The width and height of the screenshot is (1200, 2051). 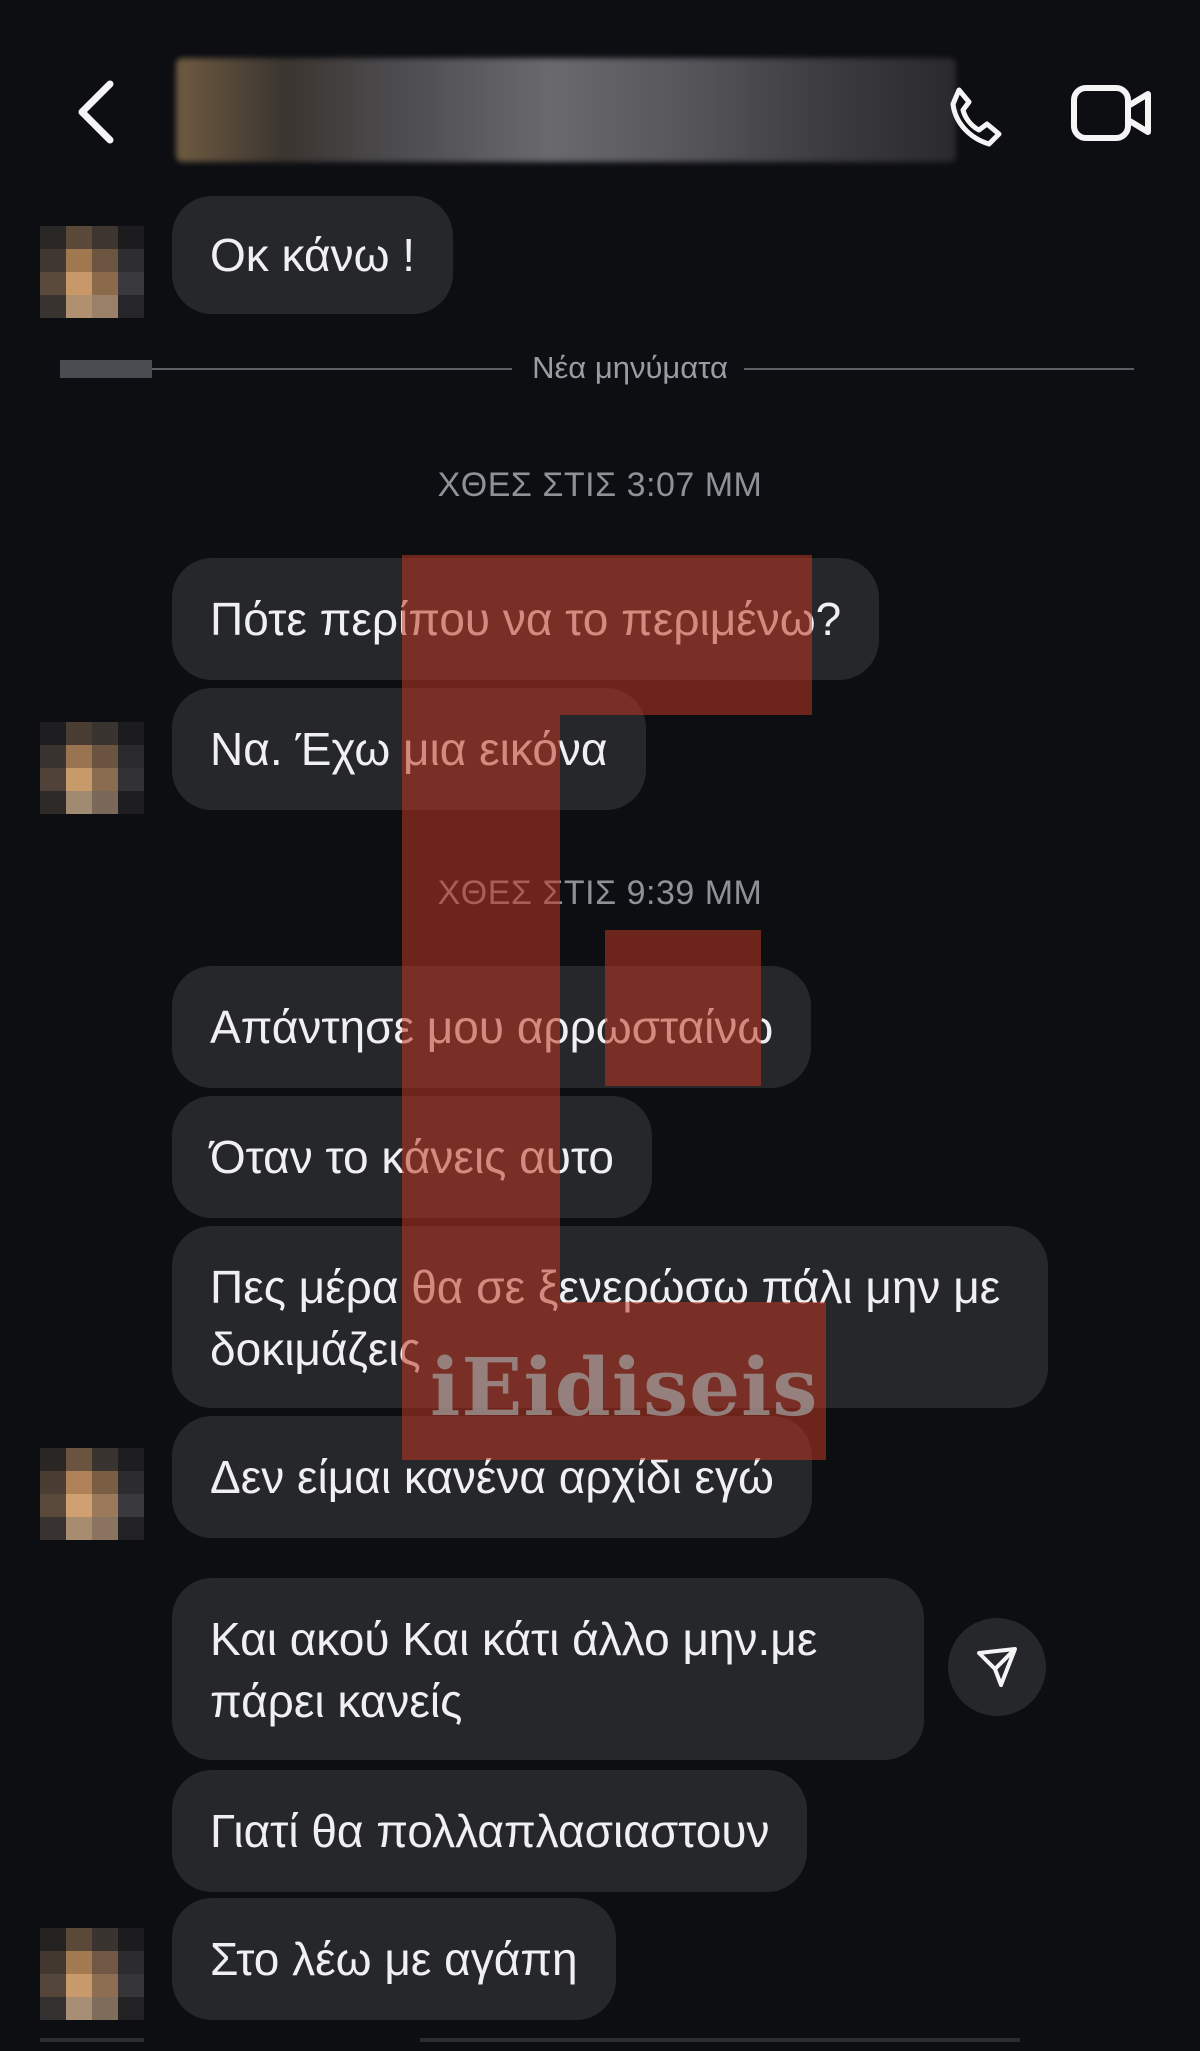 What do you see at coordinates (106, 369) in the screenshot?
I see `divider-stub` at bounding box center [106, 369].